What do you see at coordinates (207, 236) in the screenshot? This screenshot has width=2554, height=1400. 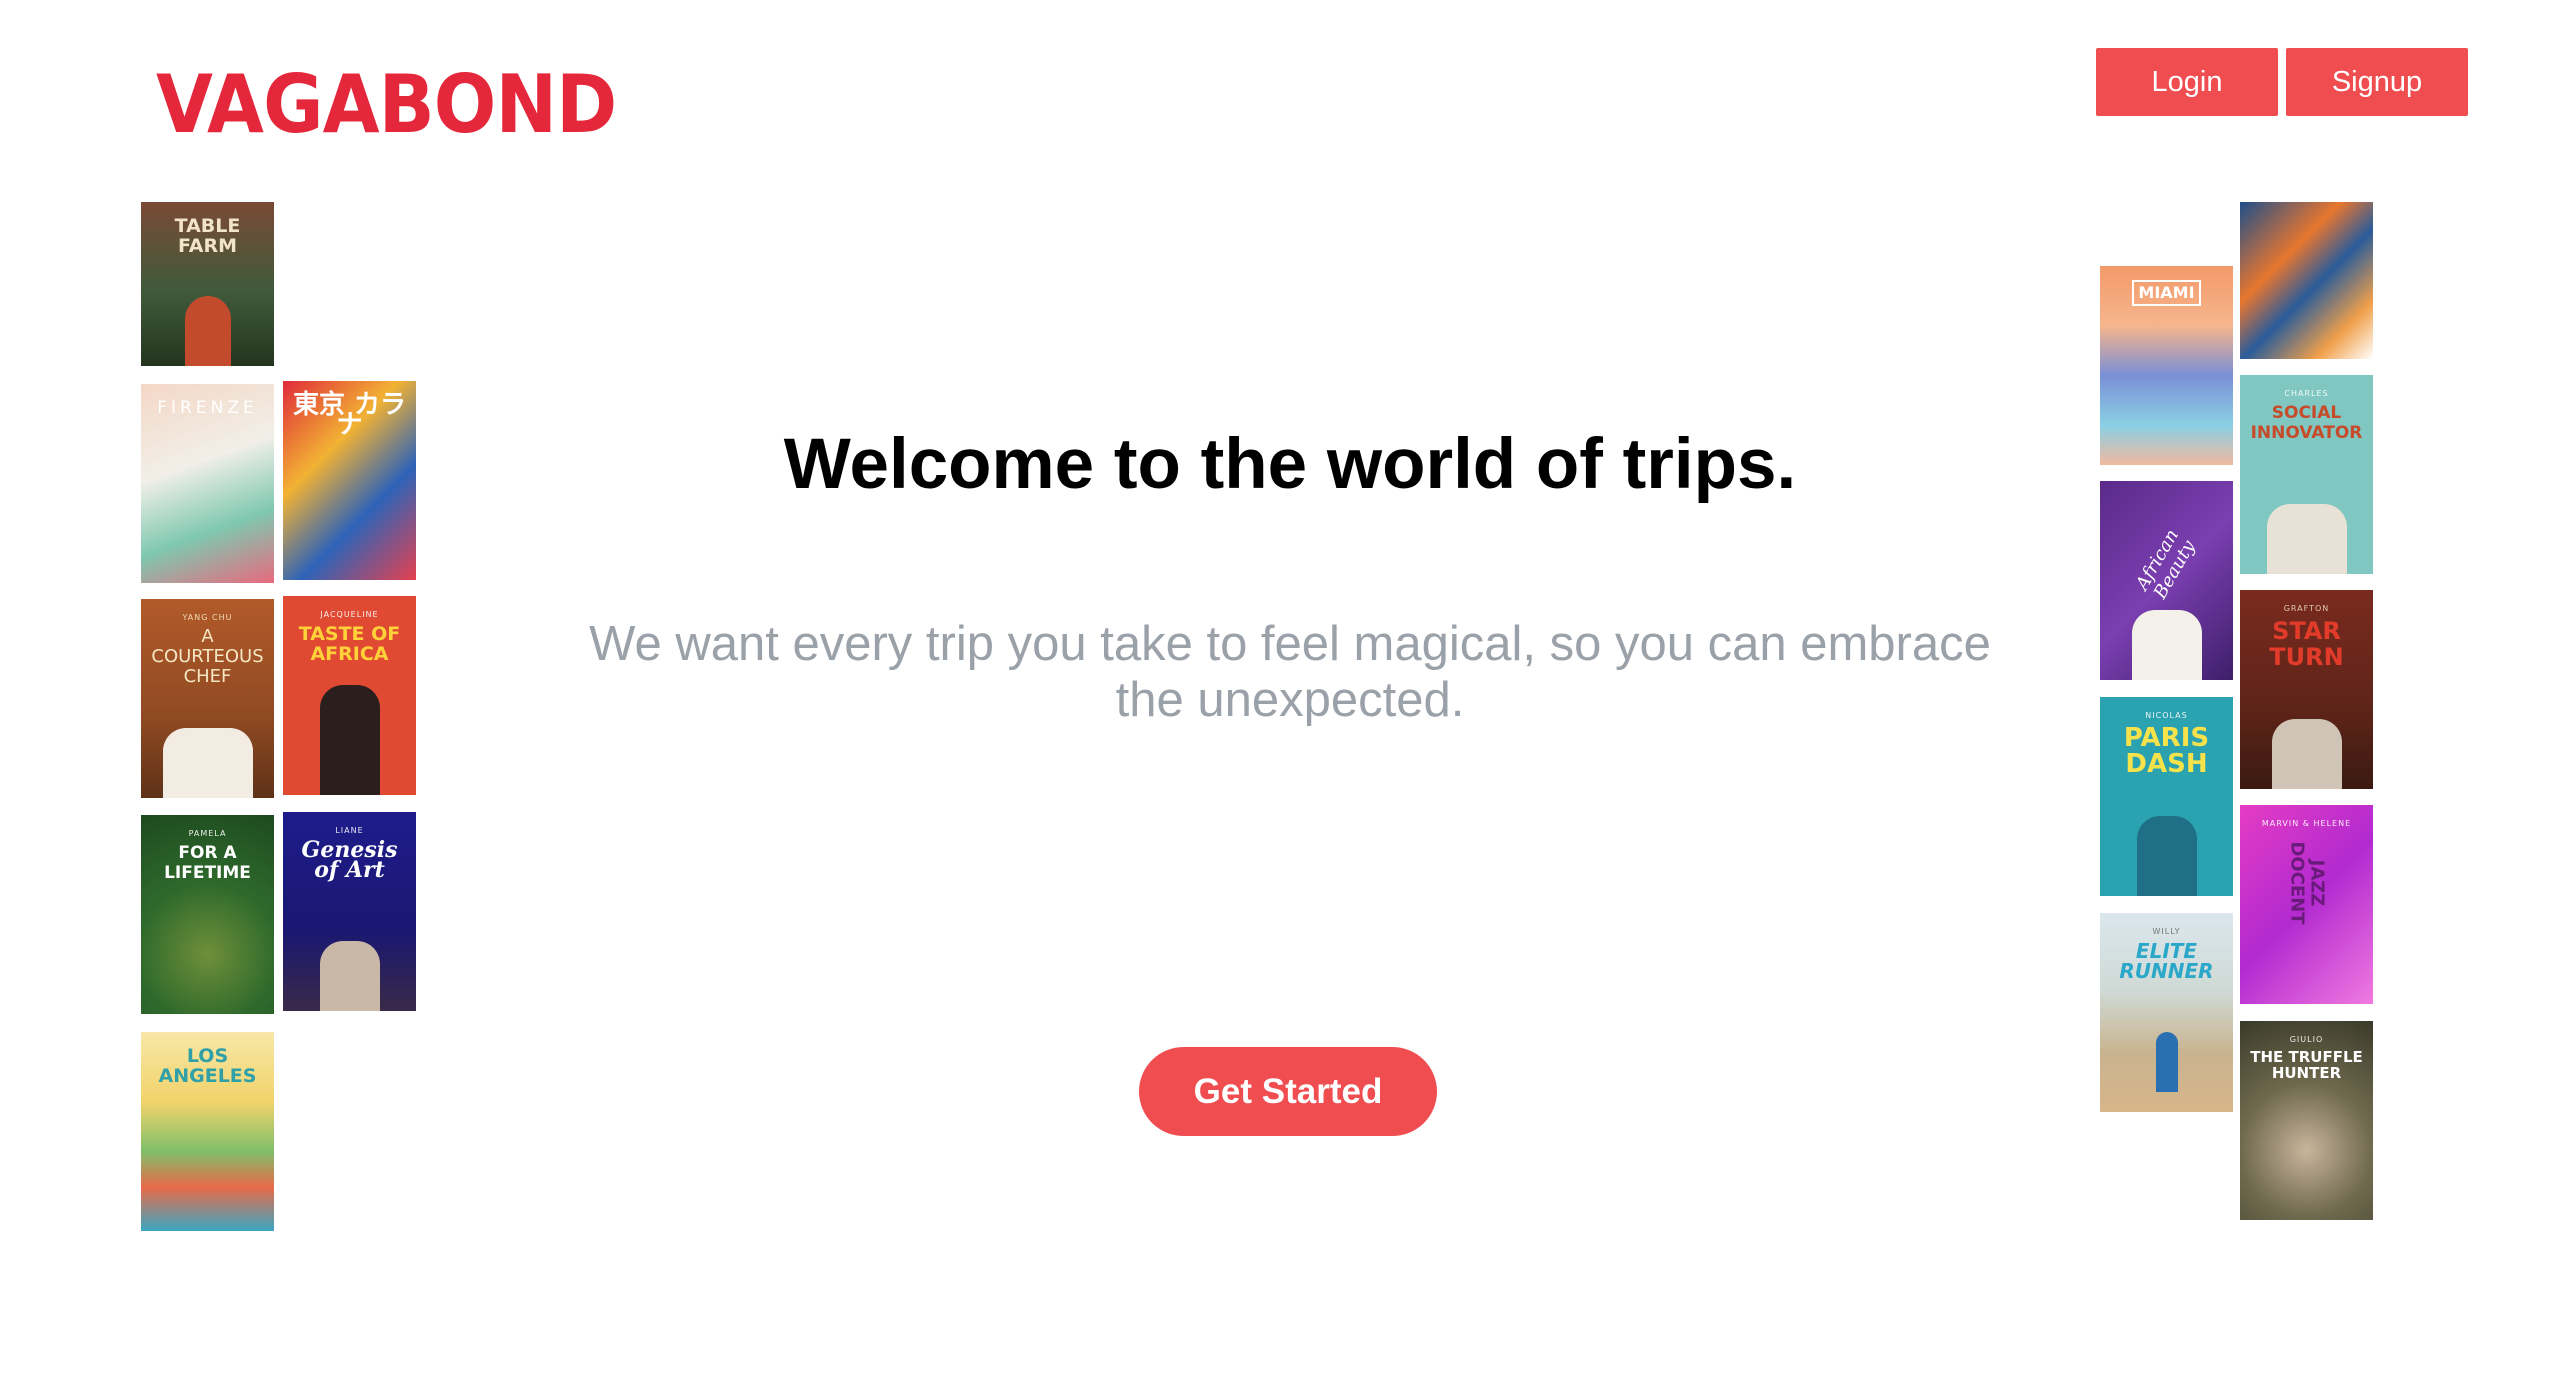 I see `cover-title: TABLE FARM` at bounding box center [207, 236].